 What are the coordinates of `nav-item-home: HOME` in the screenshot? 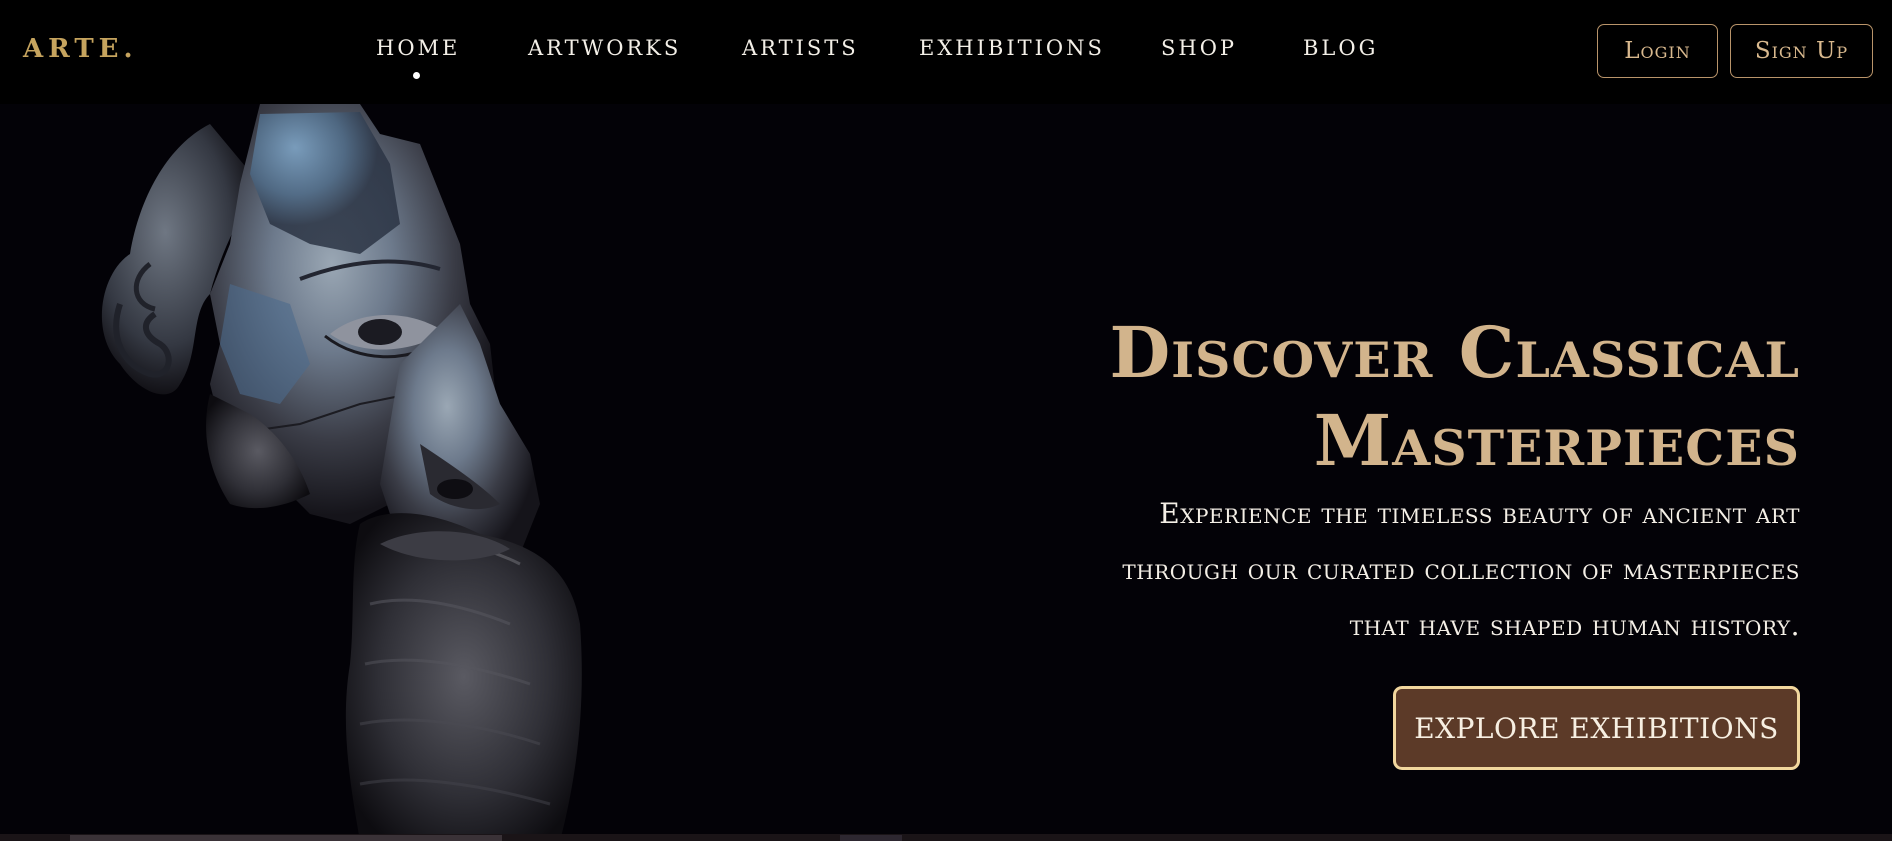 It's located at (418, 48).